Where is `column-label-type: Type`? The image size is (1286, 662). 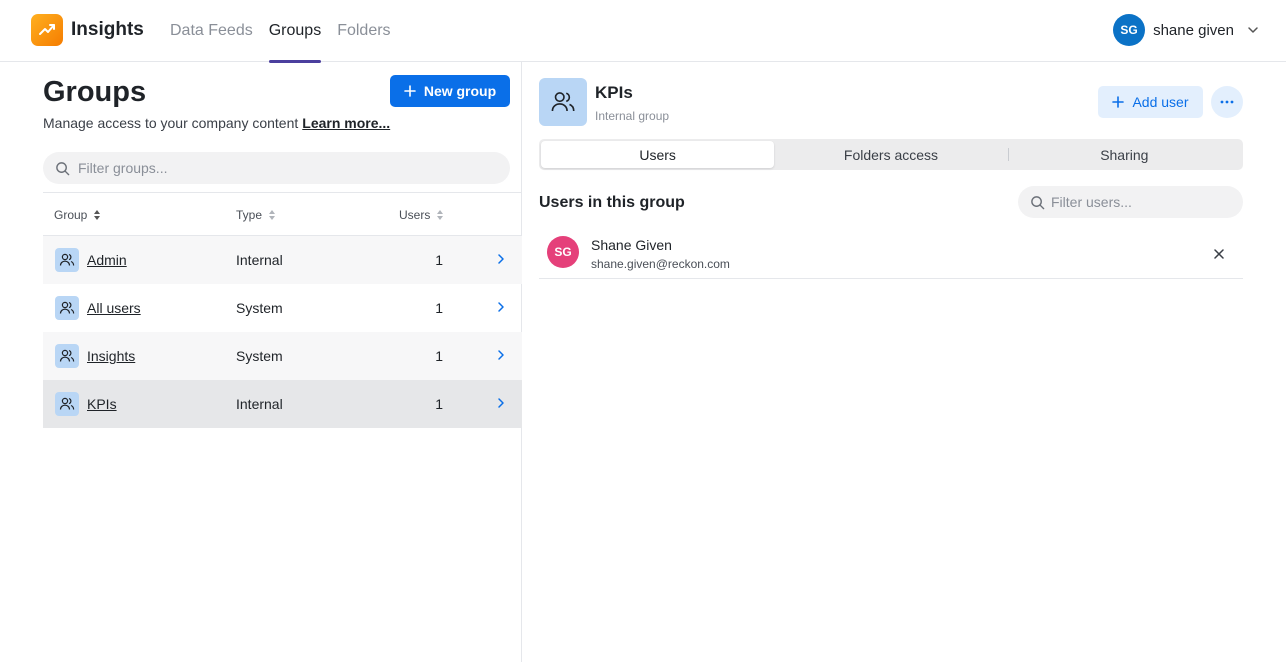 column-label-type: Type is located at coordinates (249, 215).